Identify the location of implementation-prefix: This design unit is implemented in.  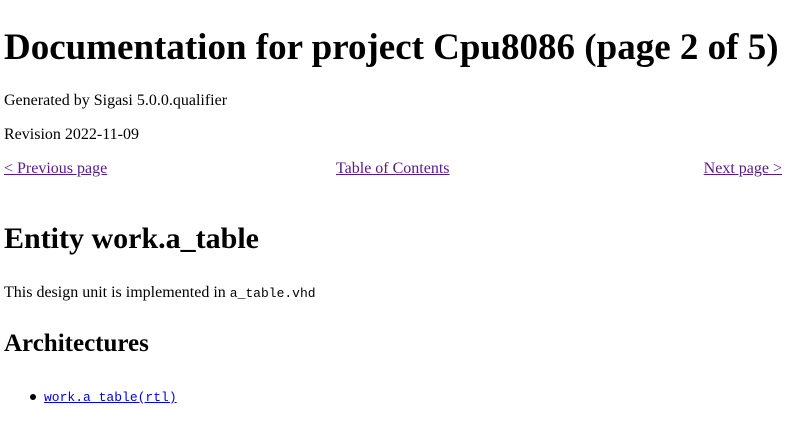
(117, 292).